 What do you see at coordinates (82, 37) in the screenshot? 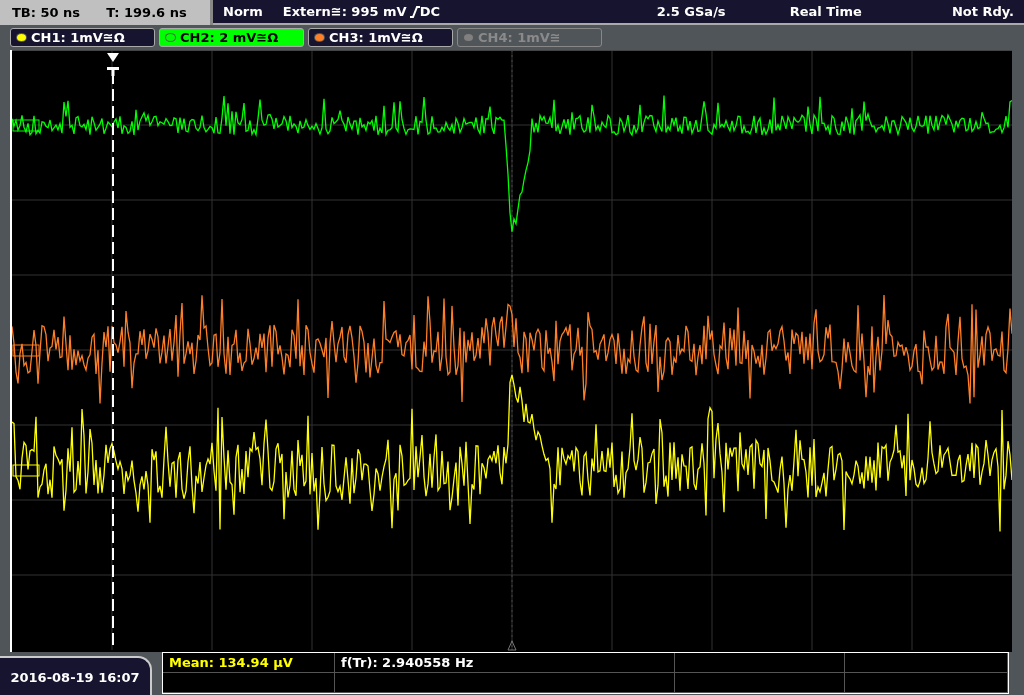
I see `channel-tab: CH1: 1mV≅Ω` at bounding box center [82, 37].